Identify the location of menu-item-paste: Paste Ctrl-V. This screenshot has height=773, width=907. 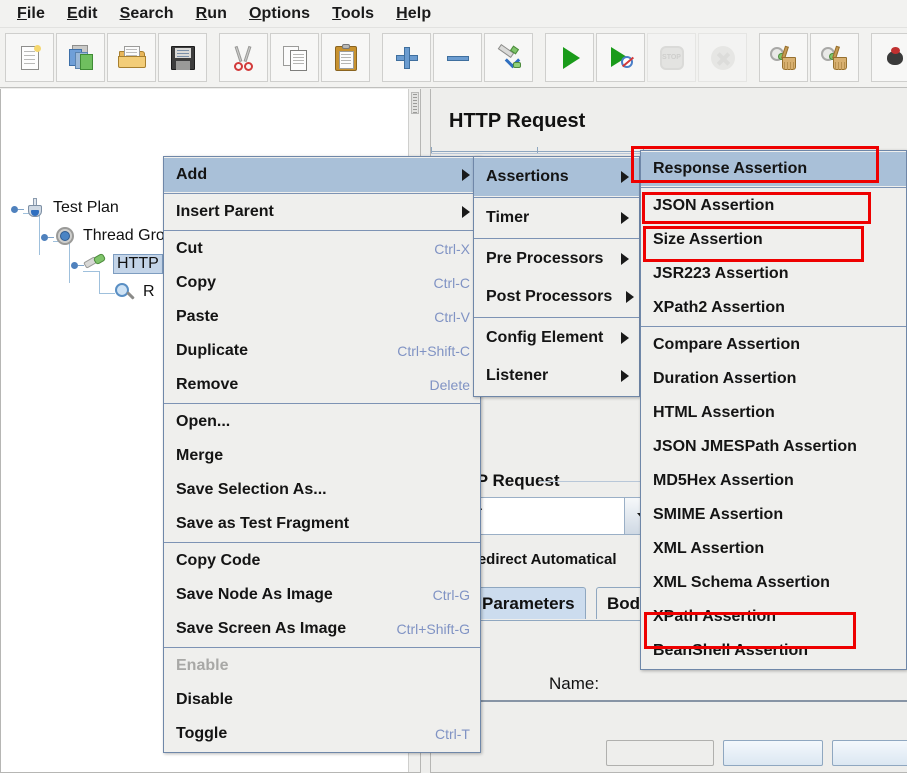
(322, 317).